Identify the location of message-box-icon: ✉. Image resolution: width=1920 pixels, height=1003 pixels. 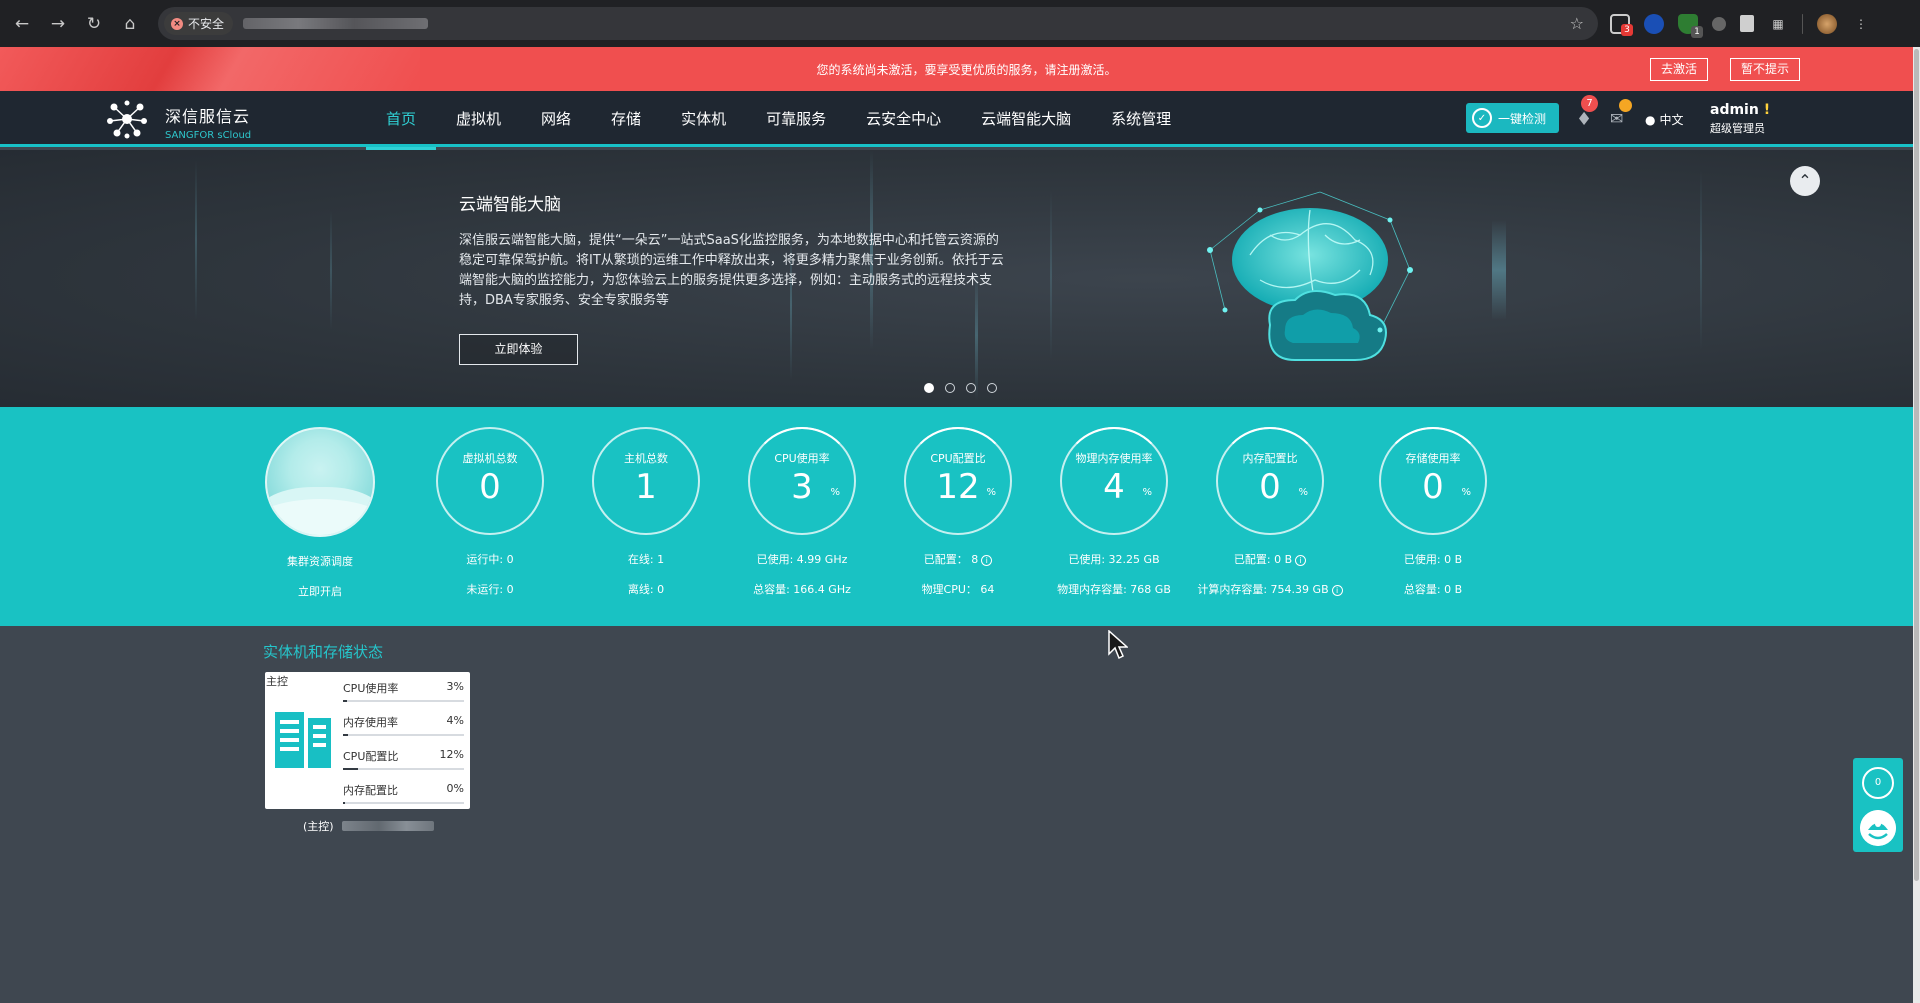
(1621, 113).